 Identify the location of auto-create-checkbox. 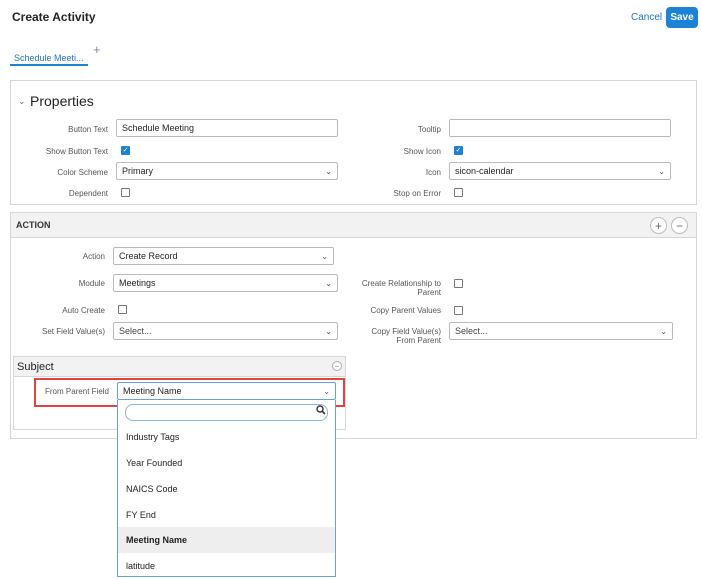
(122, 309).